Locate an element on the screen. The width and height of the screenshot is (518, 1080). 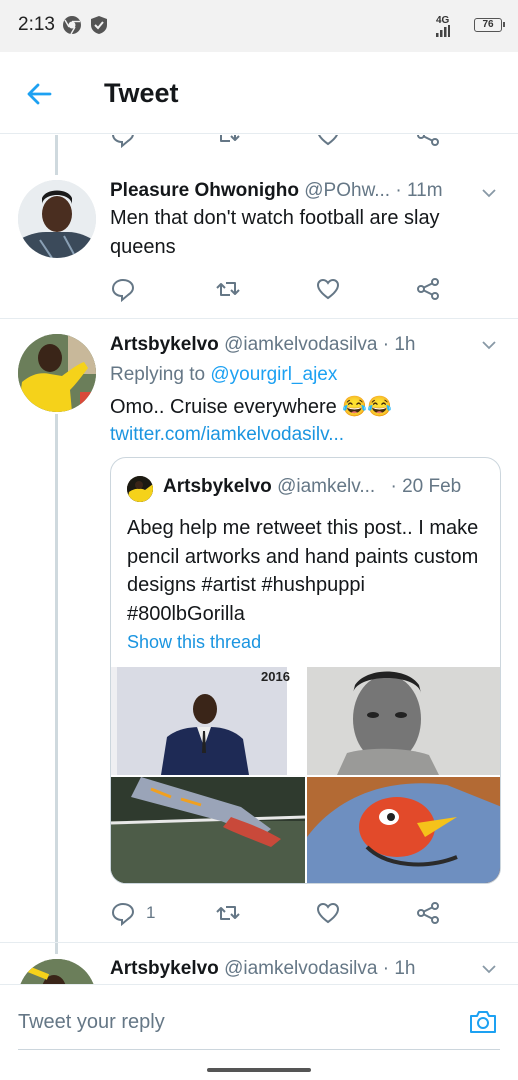
reply-composer: Tweet your reply is located at coordinates (259, 1032).